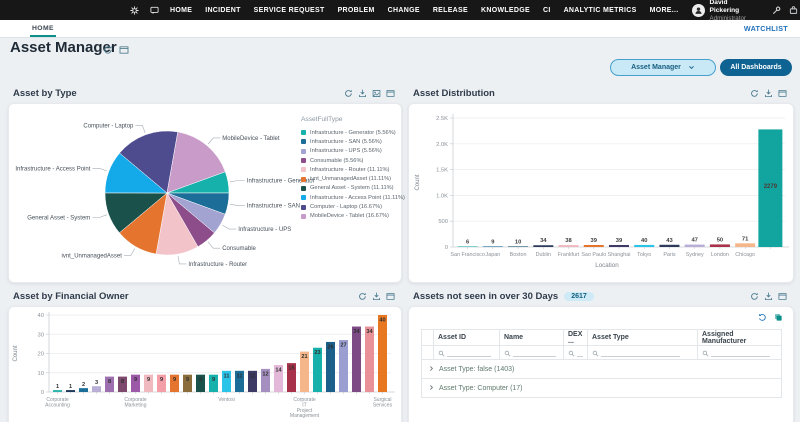 The height and width of the screenshot is (422, 800). What do you see at coordinates (450, 10) in the screenshot?
I see `nav-item-release: RELEASE` at bounding box center [450, 10].